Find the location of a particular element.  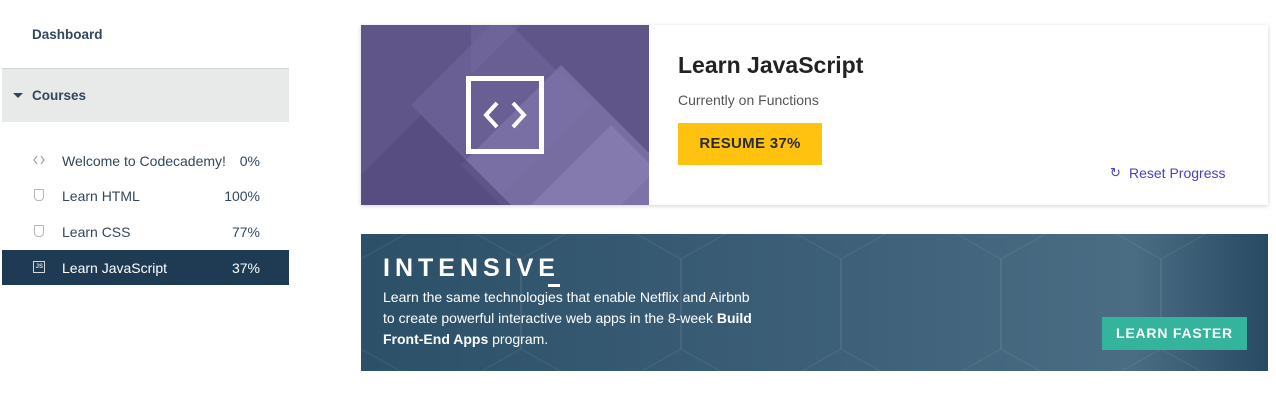

course-image is located at coordinates (505, 115).